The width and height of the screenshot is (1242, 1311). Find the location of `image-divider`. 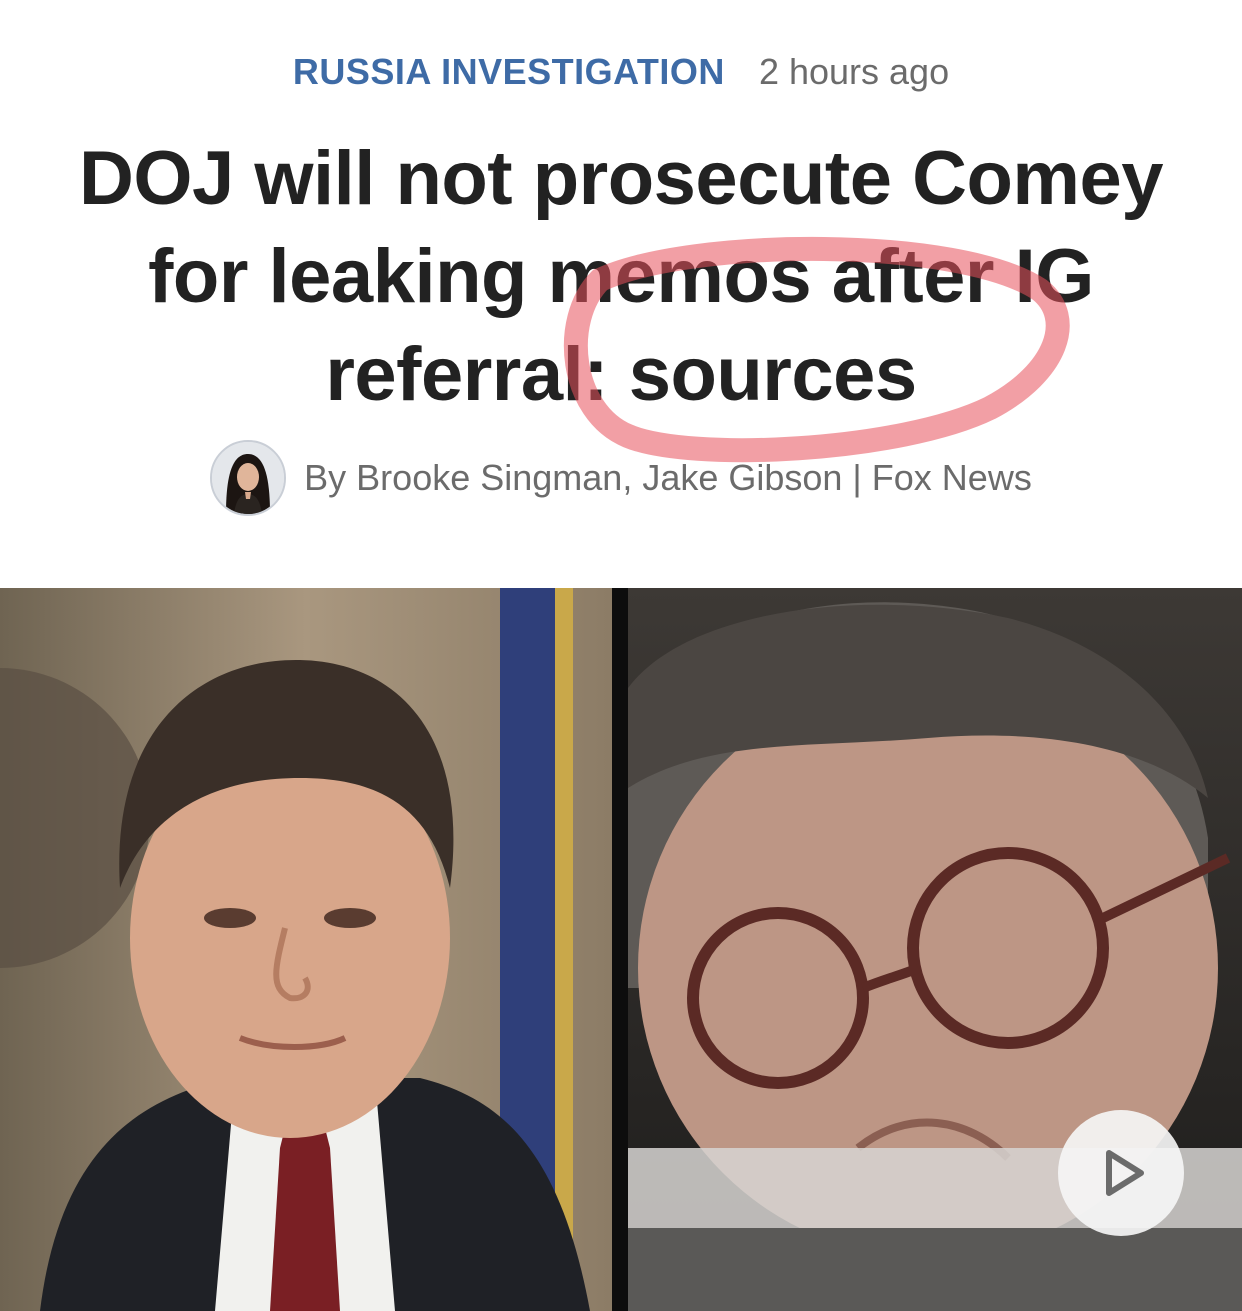

image-divider is located at coordinates (620, 949).